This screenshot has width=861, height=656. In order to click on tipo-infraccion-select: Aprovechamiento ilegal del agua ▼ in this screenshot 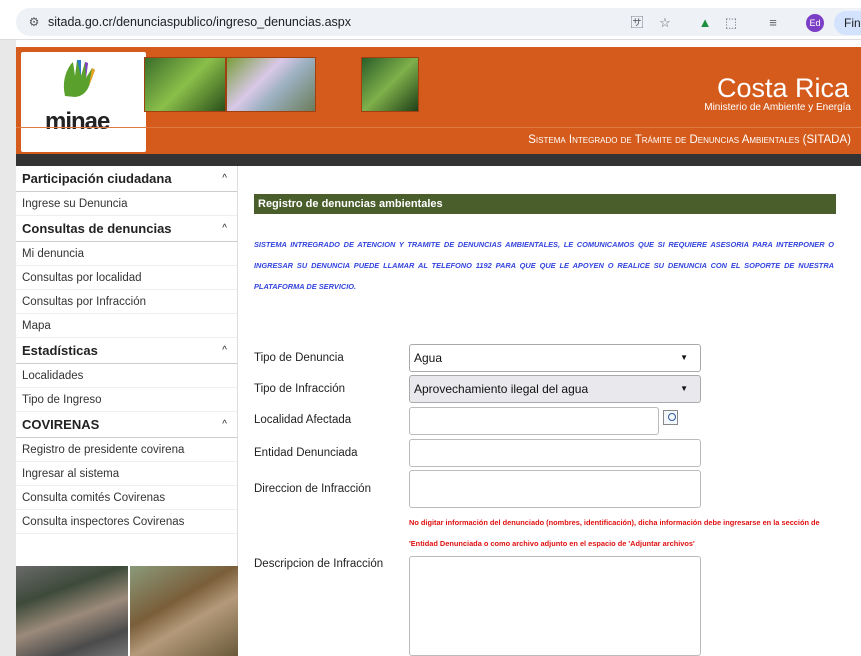, I will do `click(555, 389)`.